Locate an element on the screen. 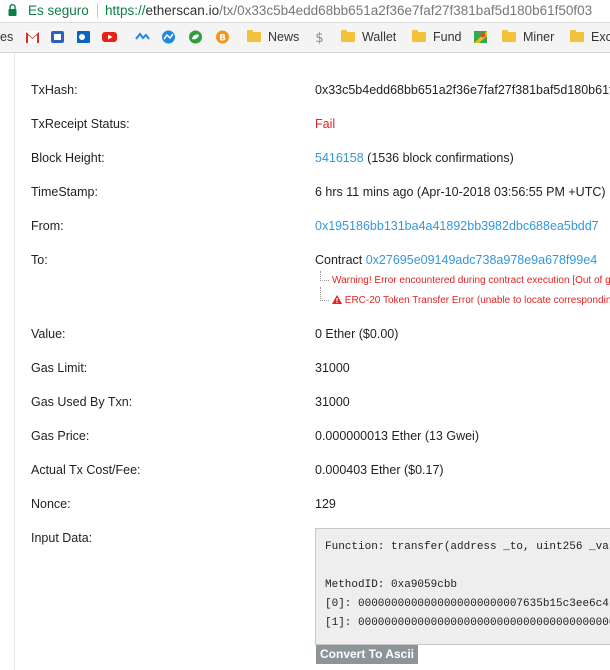 This screenshot has width=610, height=670. dollar-icon: $ is located at coordinates (319, 37).